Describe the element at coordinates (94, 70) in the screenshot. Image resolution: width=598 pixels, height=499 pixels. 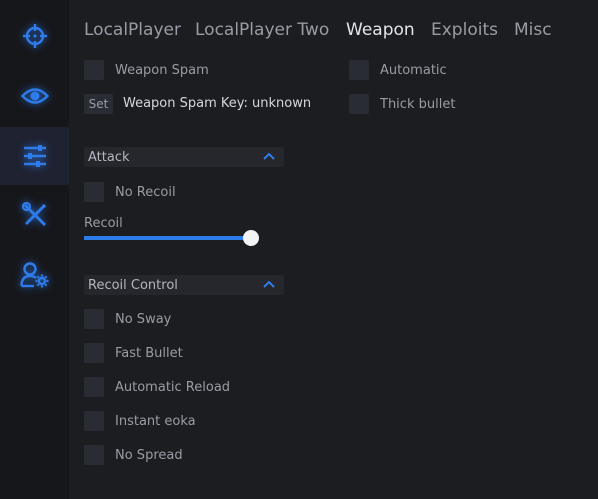
I see `weapon-spam-checkbox` at that location.